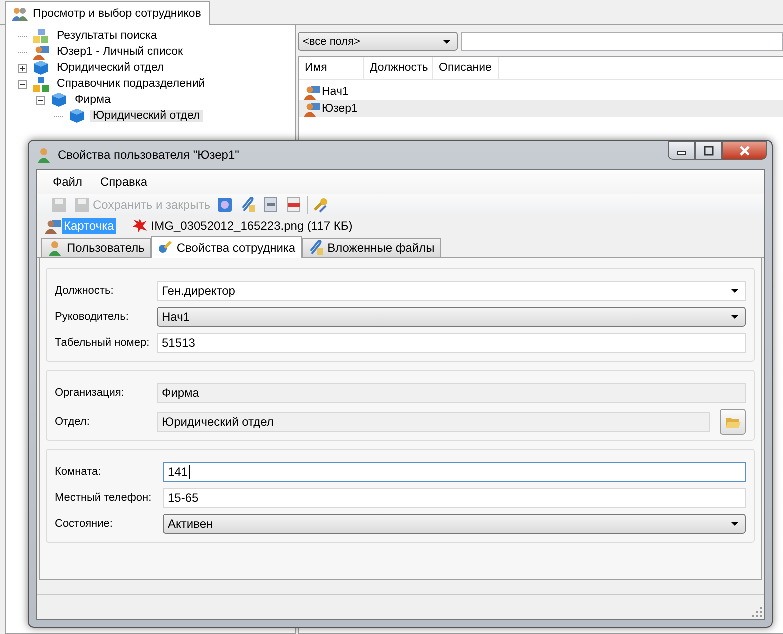  What do you see at coordinates (93, 100) in the screenshot?
I see `tree-item: Фирма` at bounding box center [93, 100].